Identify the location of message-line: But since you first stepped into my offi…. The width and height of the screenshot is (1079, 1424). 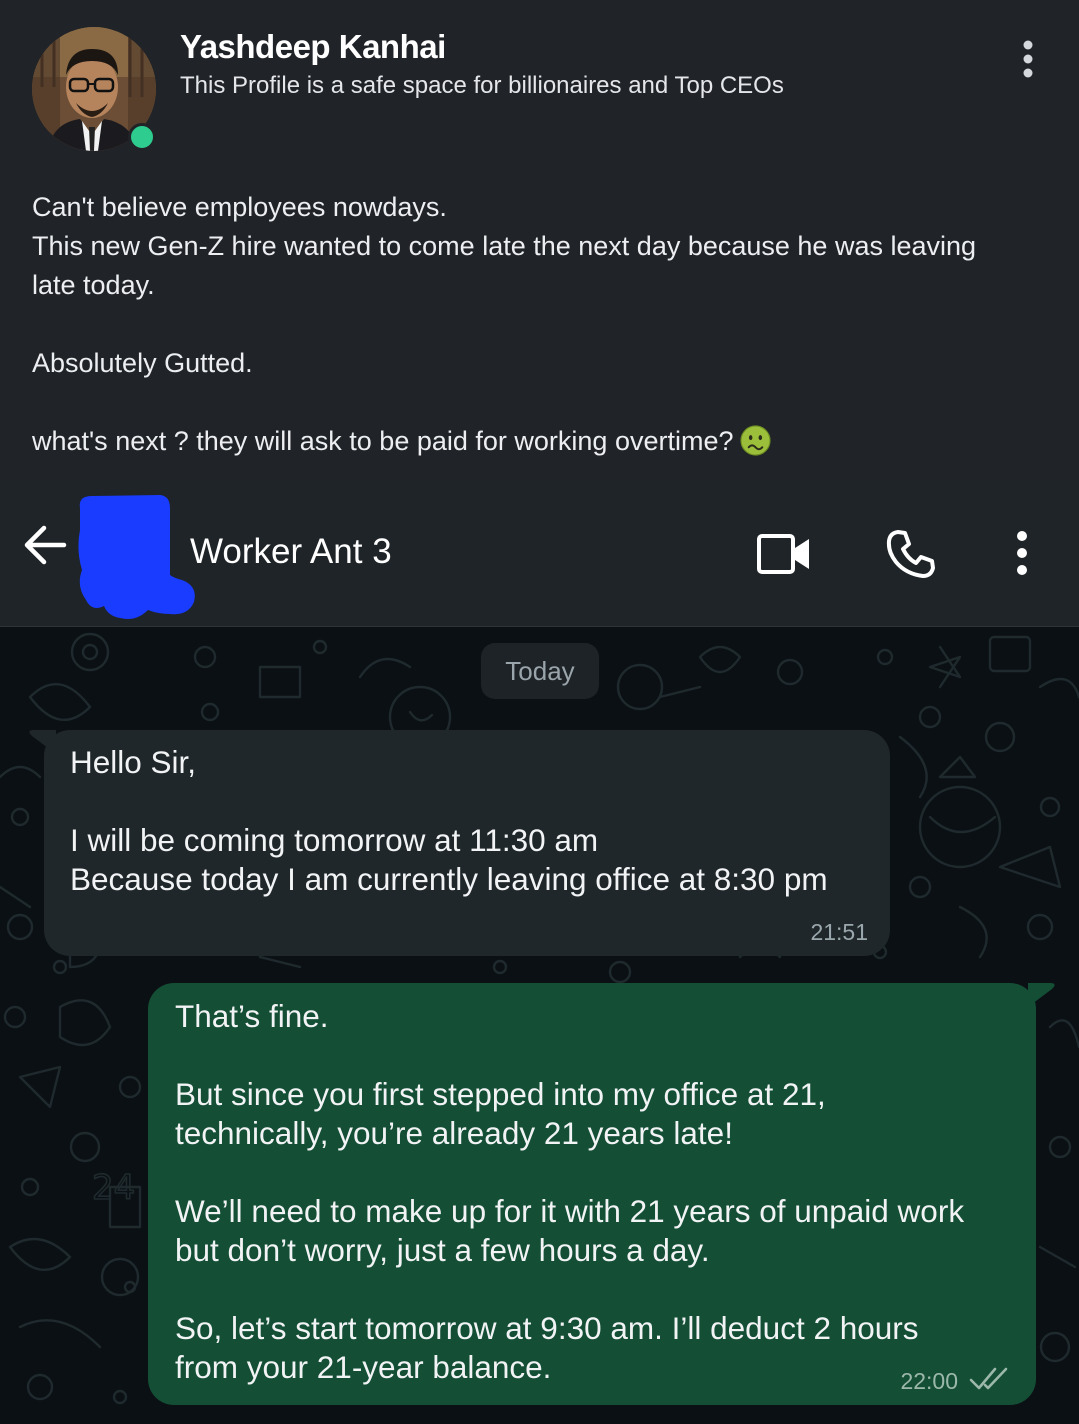
(500, 1094).